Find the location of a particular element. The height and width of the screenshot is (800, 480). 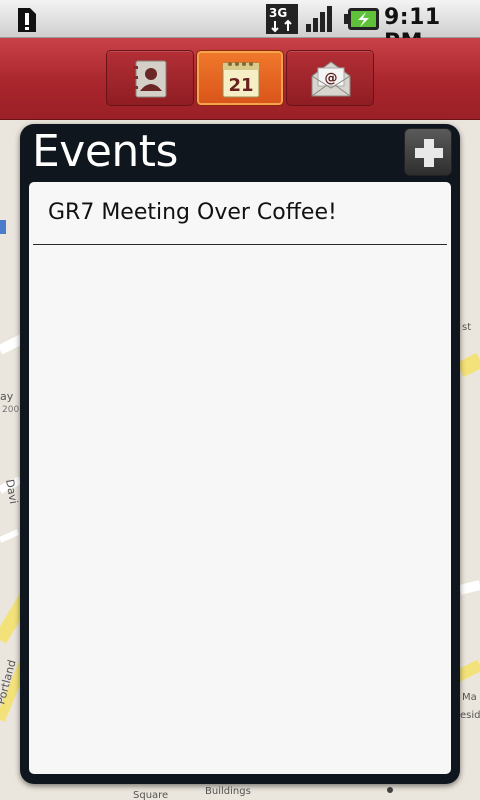

sd-card-alert-icon is located at coordinates (27, 20).